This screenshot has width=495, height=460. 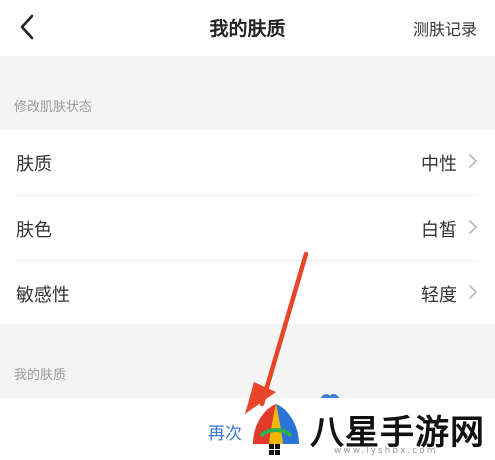 I want to click on header-bar: 我的肤质 测肤记录, so click(x=247, y=28).